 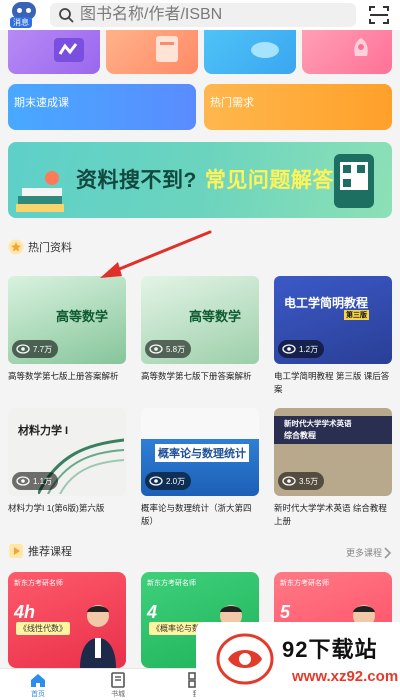 I want to click on teacher-photo, so click(x=98, y=636).